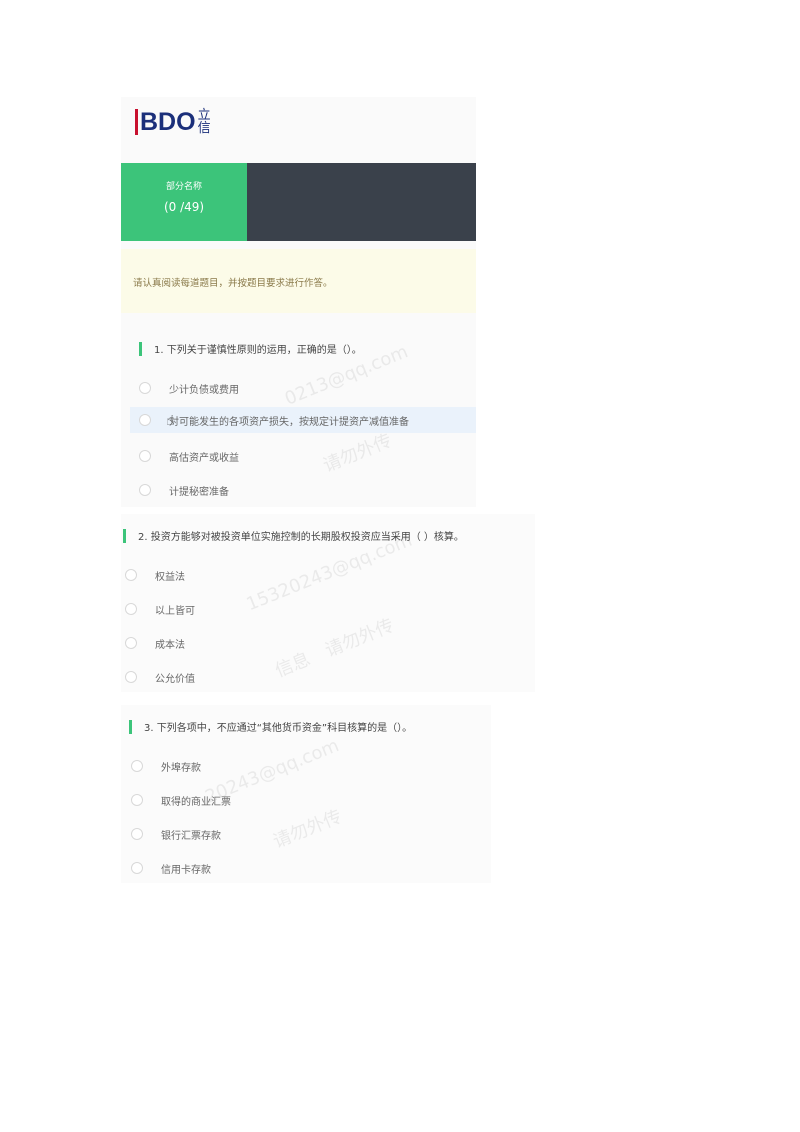 The height and width of the screenshot is (1132, 800). What do you see at coordinates (289, 422) in the screenshot?
I see `option-label: 对可能发生的各项资产损失，按规定计提资产减值准备` at bounding box center [289, 422].